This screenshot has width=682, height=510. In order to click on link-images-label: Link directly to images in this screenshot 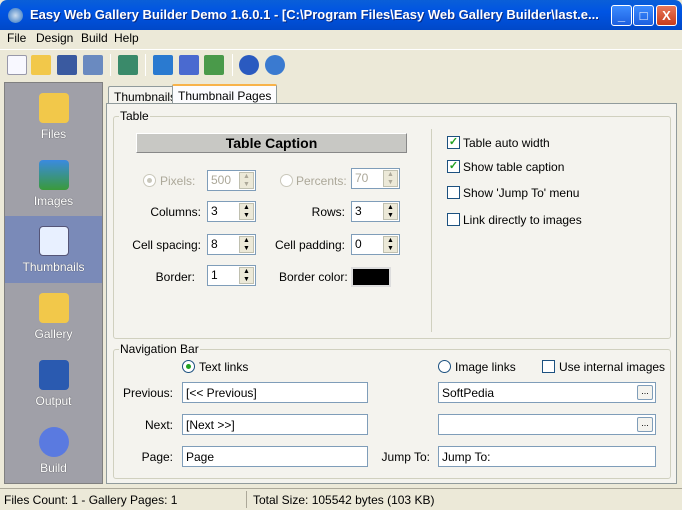, I will do `click(522, 220)`.